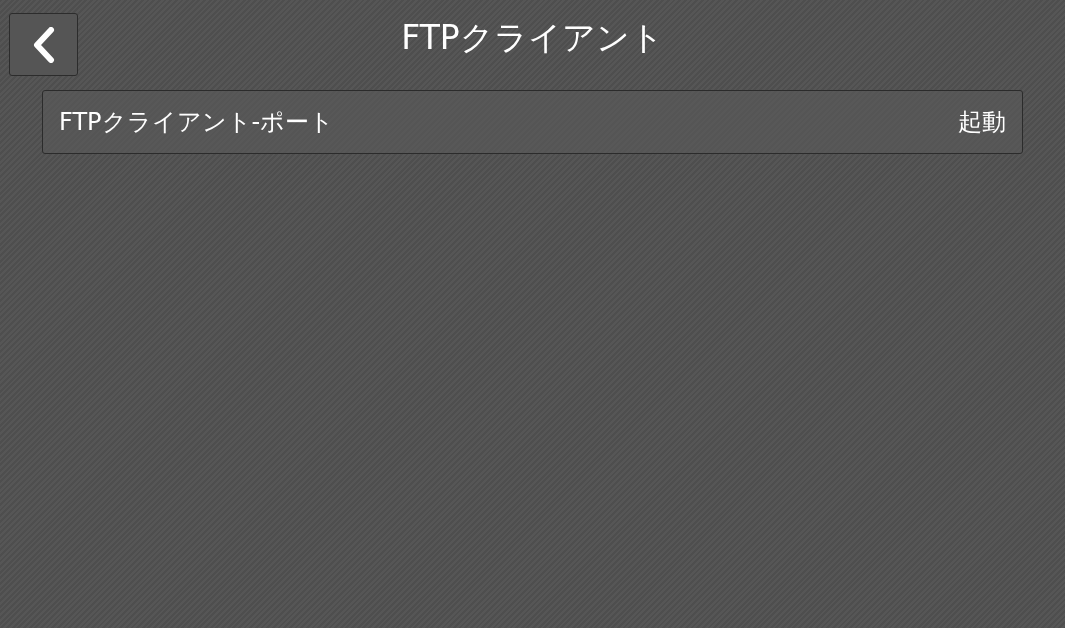 The width and height of the screenshot is (1065, 628). I want to click on setting-value: 起動, so click(982, 122).